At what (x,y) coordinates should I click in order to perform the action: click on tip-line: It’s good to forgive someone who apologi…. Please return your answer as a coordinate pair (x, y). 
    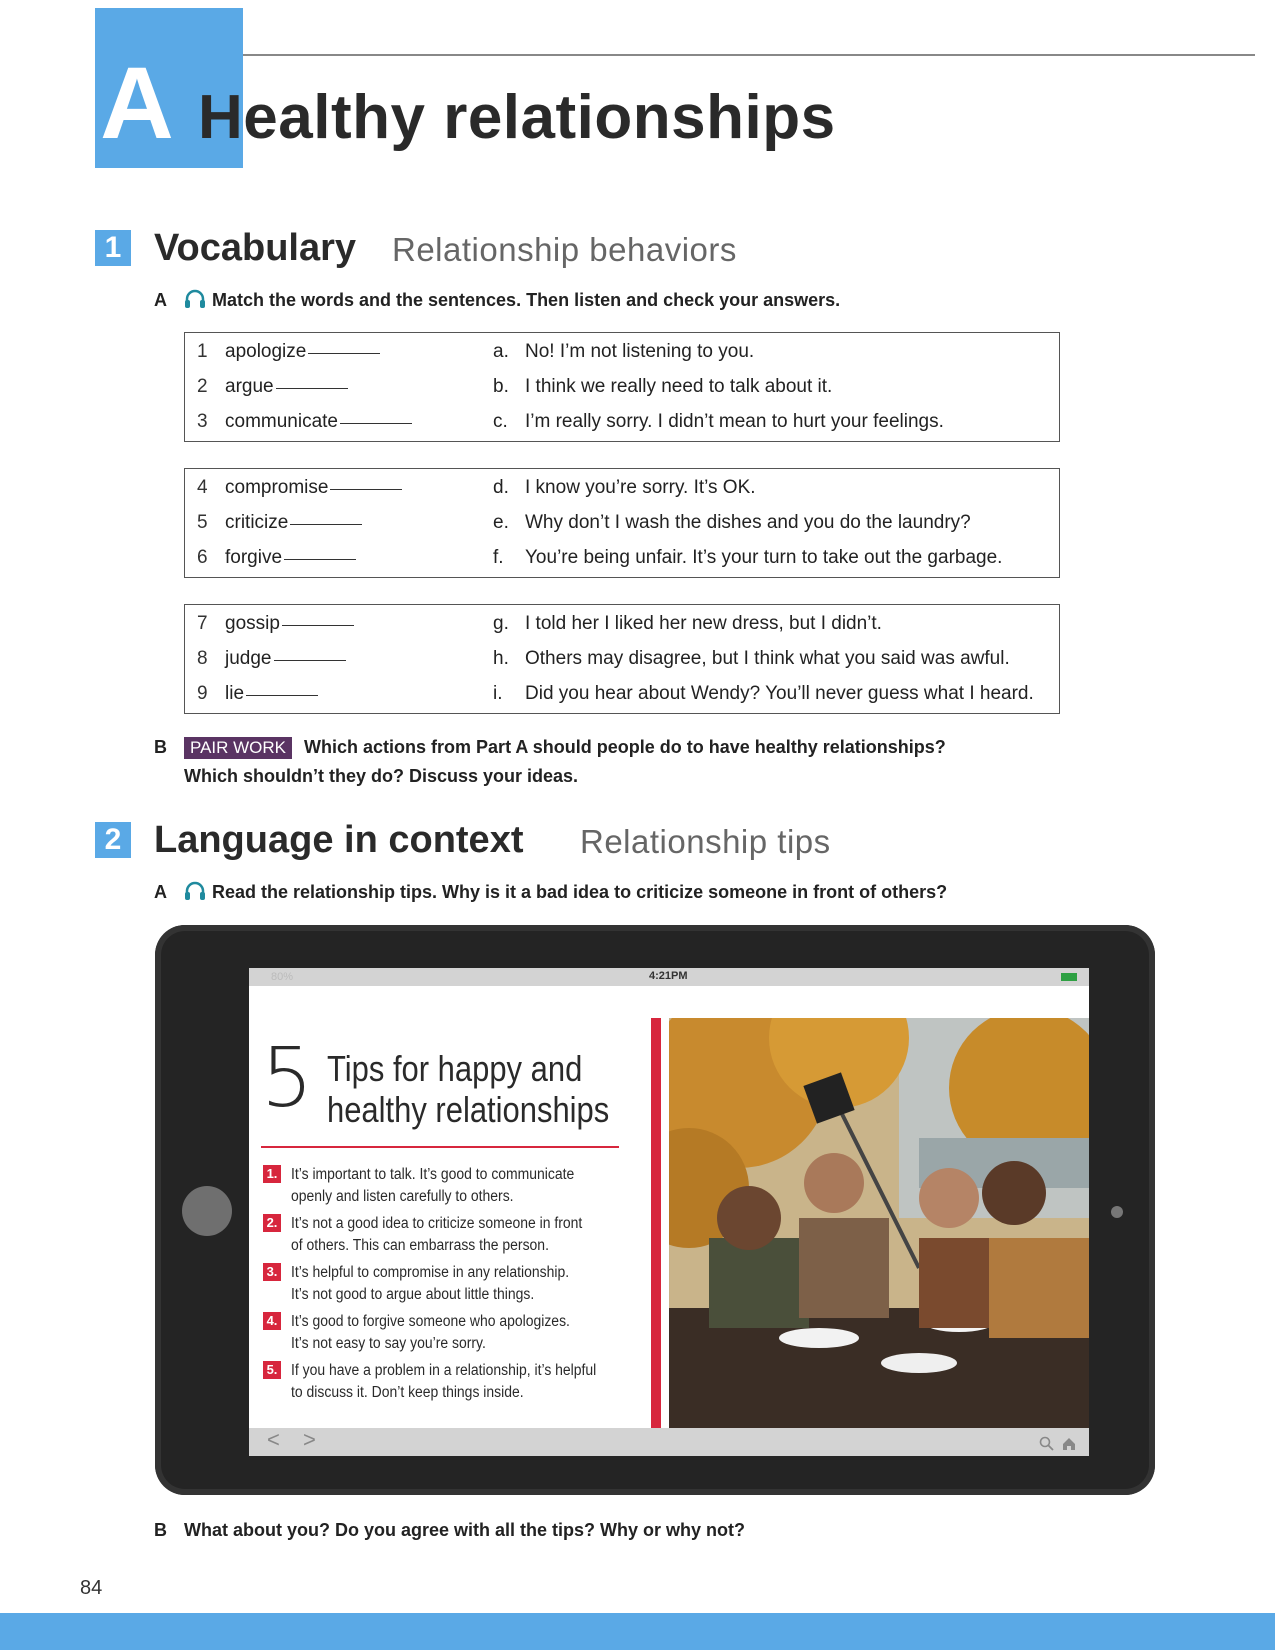
    Looking at the image, I should click on (430, 1321).